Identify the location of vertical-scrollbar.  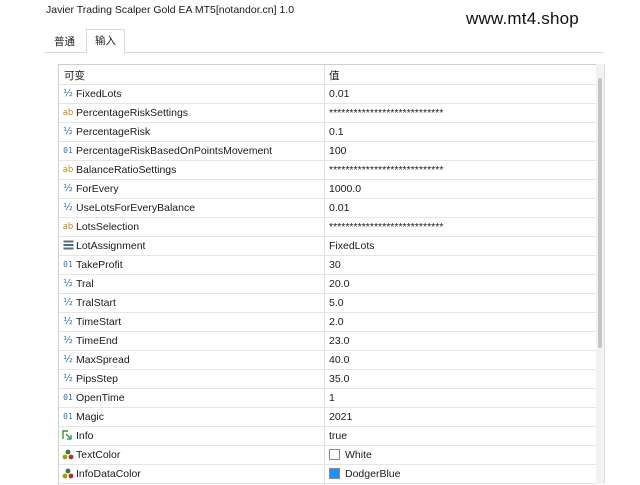
(600, 274).